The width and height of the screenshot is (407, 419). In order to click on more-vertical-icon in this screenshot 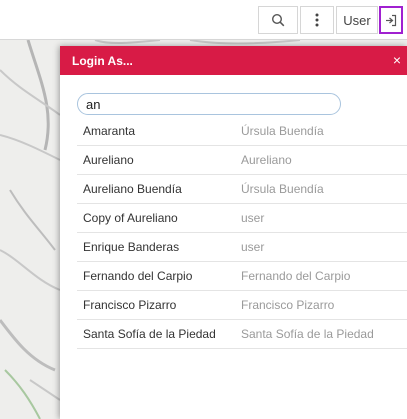, I will do `click(317, 20)`.